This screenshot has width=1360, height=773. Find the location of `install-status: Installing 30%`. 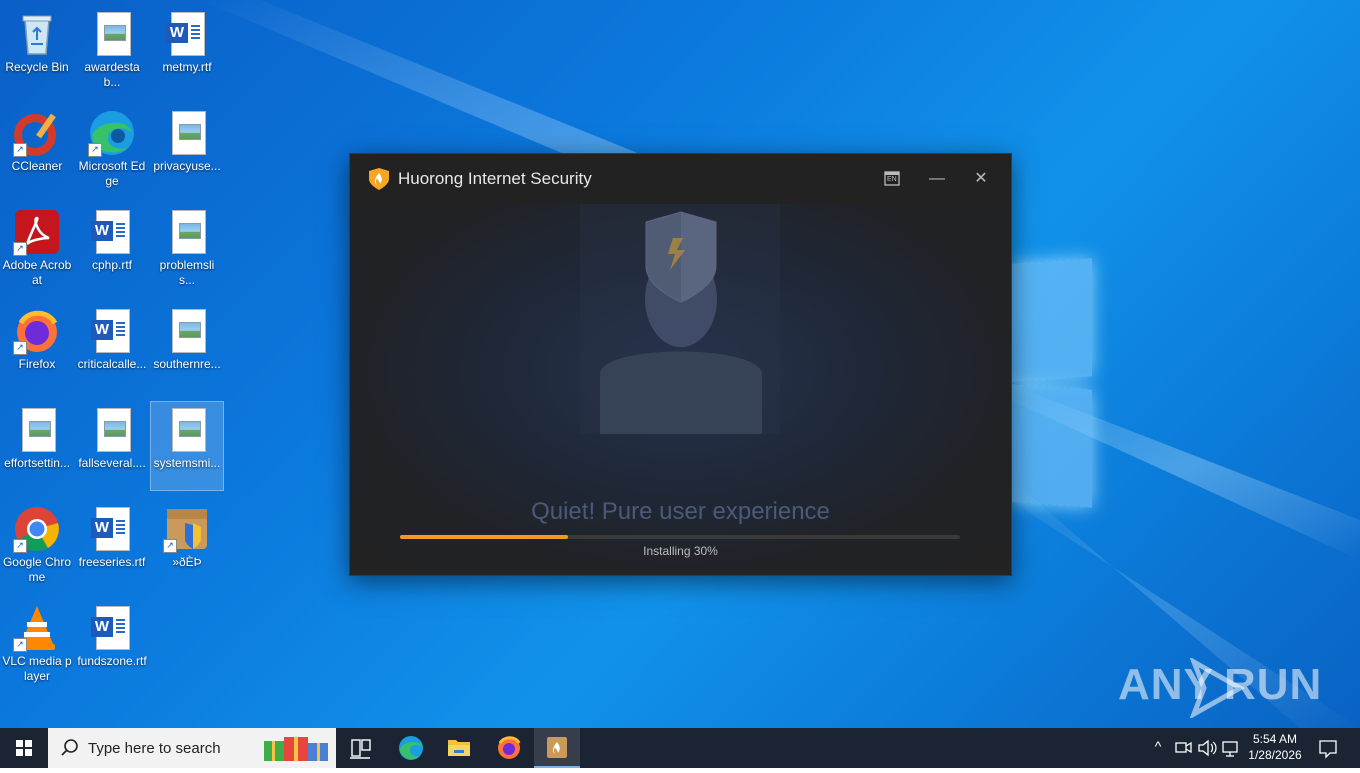

install-status: Installing 30% is located at coordinates (680, 551).